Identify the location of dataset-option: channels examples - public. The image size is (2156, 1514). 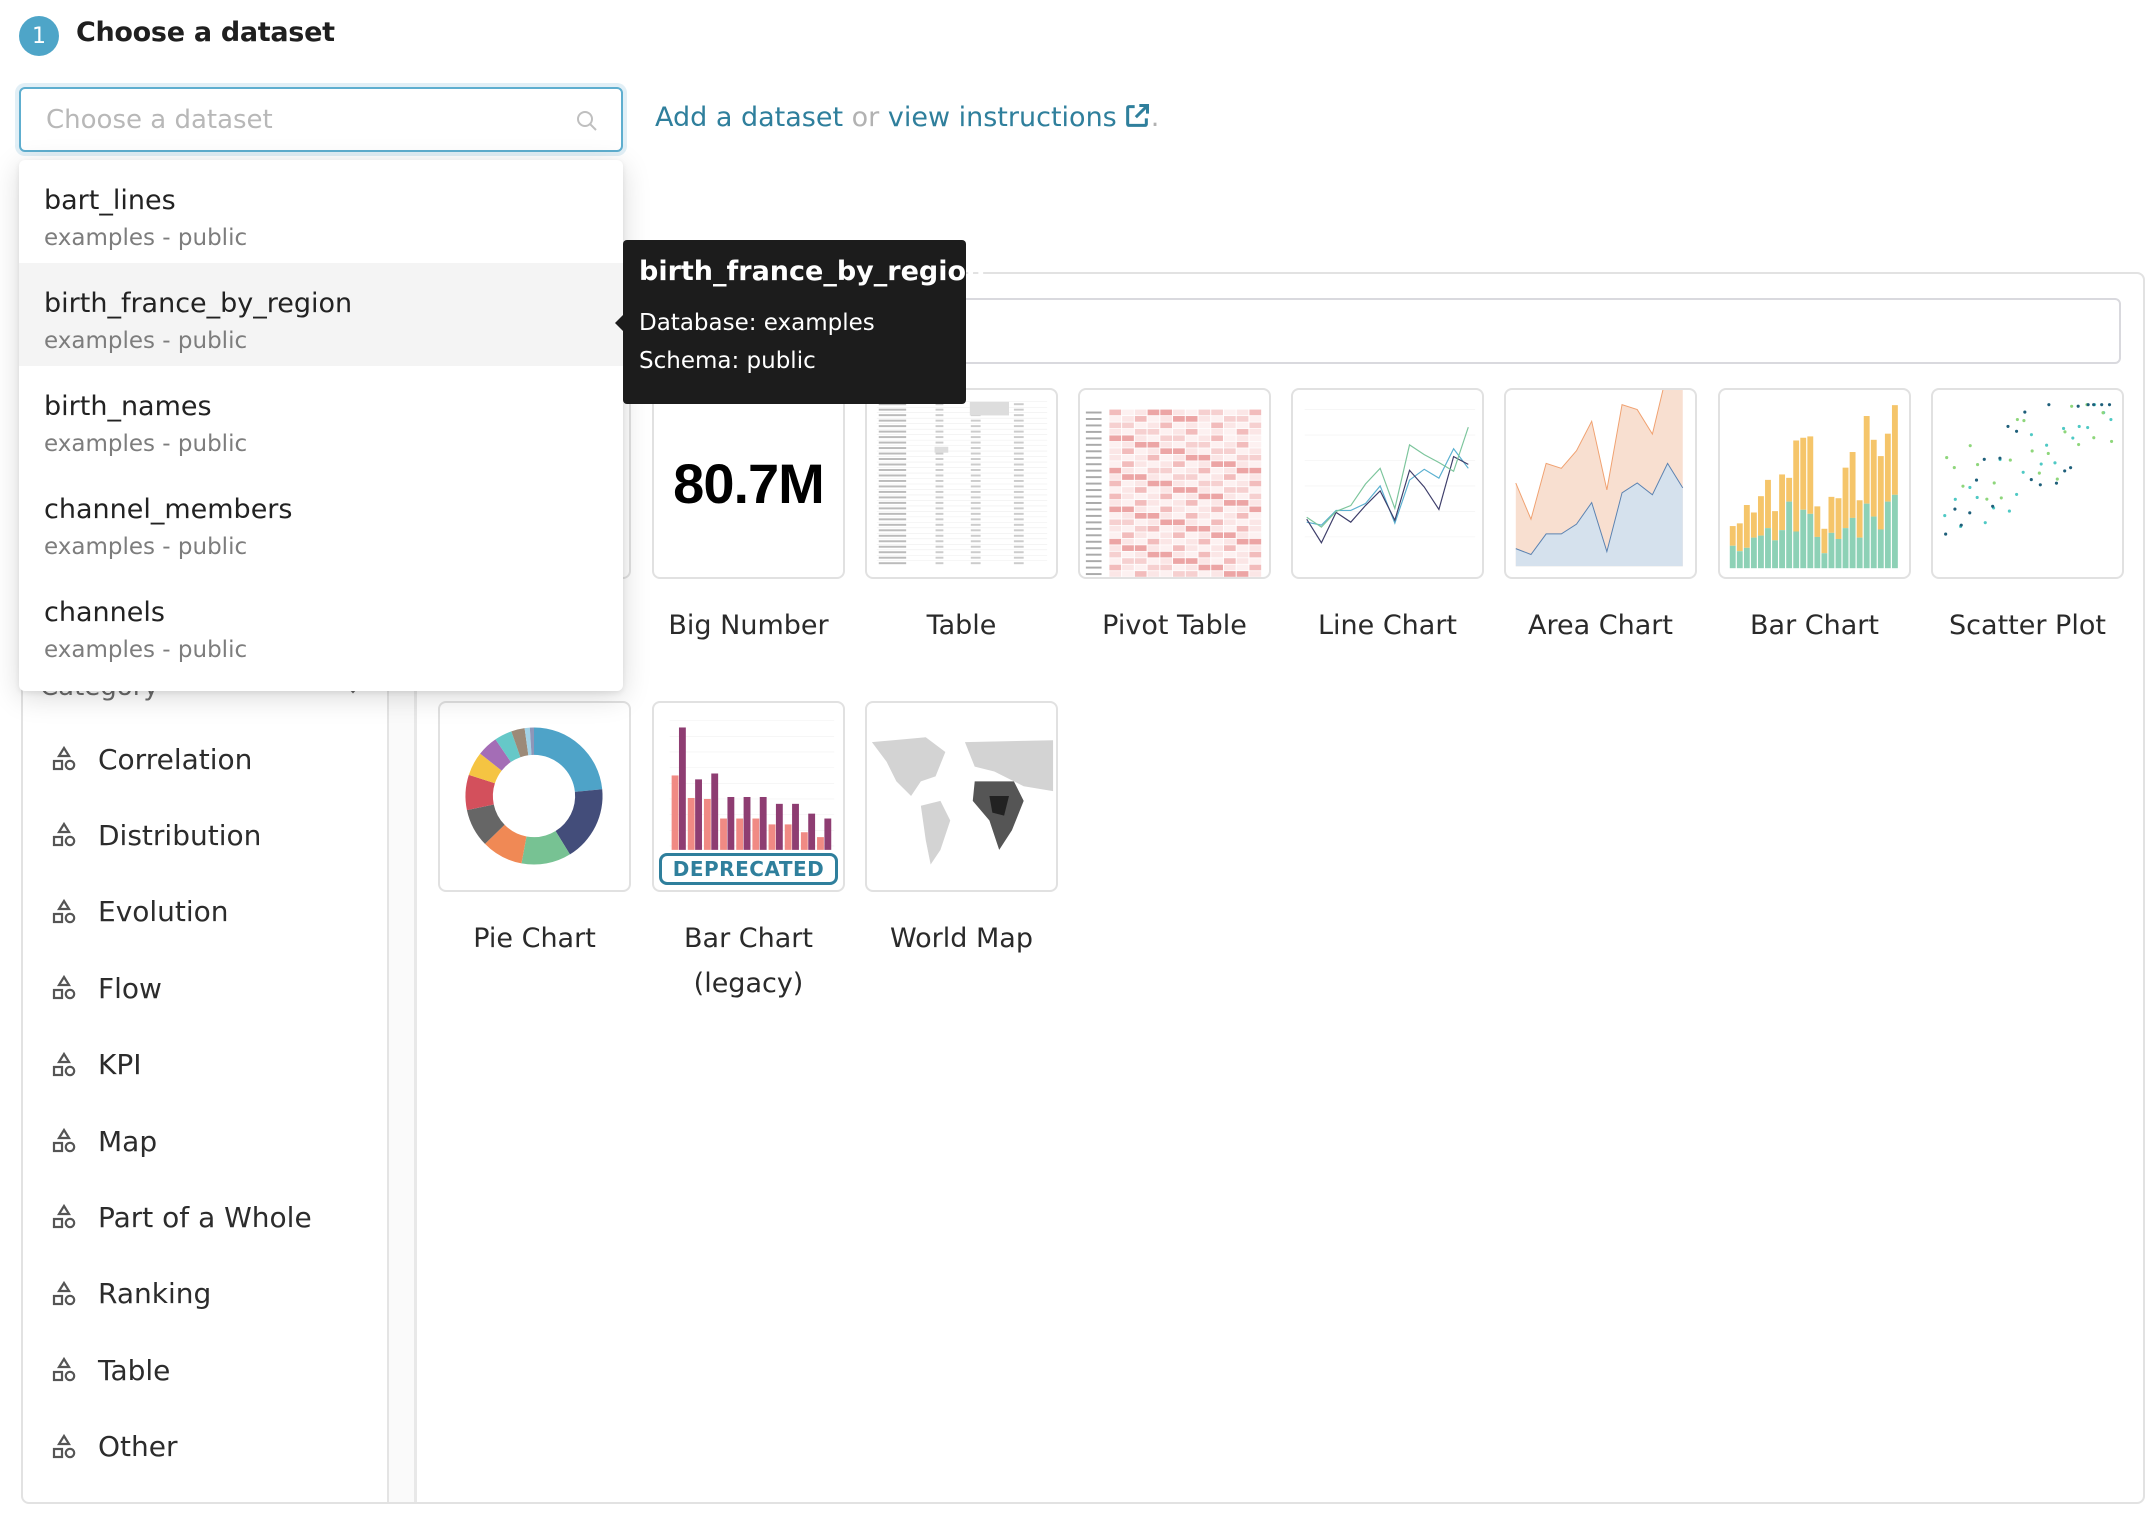
(321, 623).